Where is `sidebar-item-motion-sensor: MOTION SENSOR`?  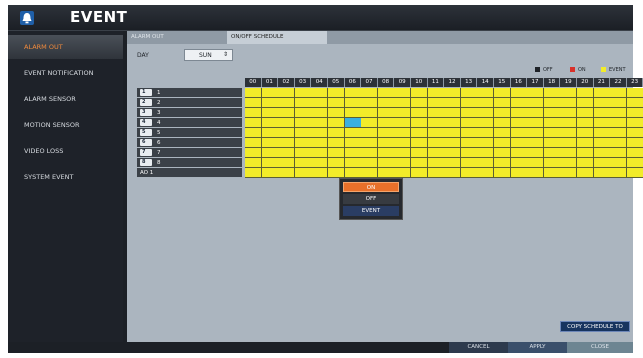 sidebar-item-motion-sensor: MOTION SENSOR is located at coordinates (65, 125).